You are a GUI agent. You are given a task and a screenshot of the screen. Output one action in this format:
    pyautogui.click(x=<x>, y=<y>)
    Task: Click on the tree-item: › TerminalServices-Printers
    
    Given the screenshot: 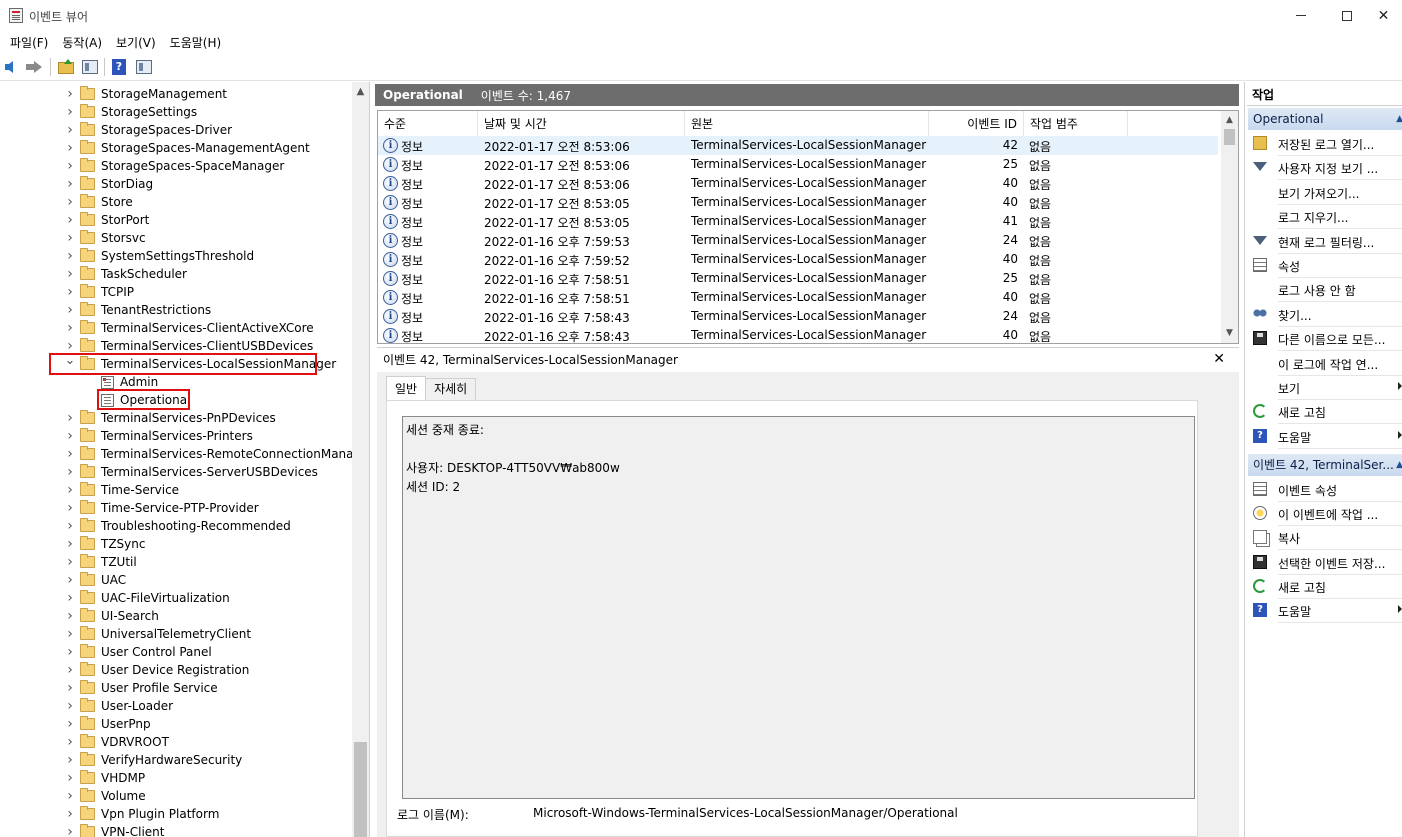 What is the action you would take?
    pyautogui.click(x=176, y=436)
    